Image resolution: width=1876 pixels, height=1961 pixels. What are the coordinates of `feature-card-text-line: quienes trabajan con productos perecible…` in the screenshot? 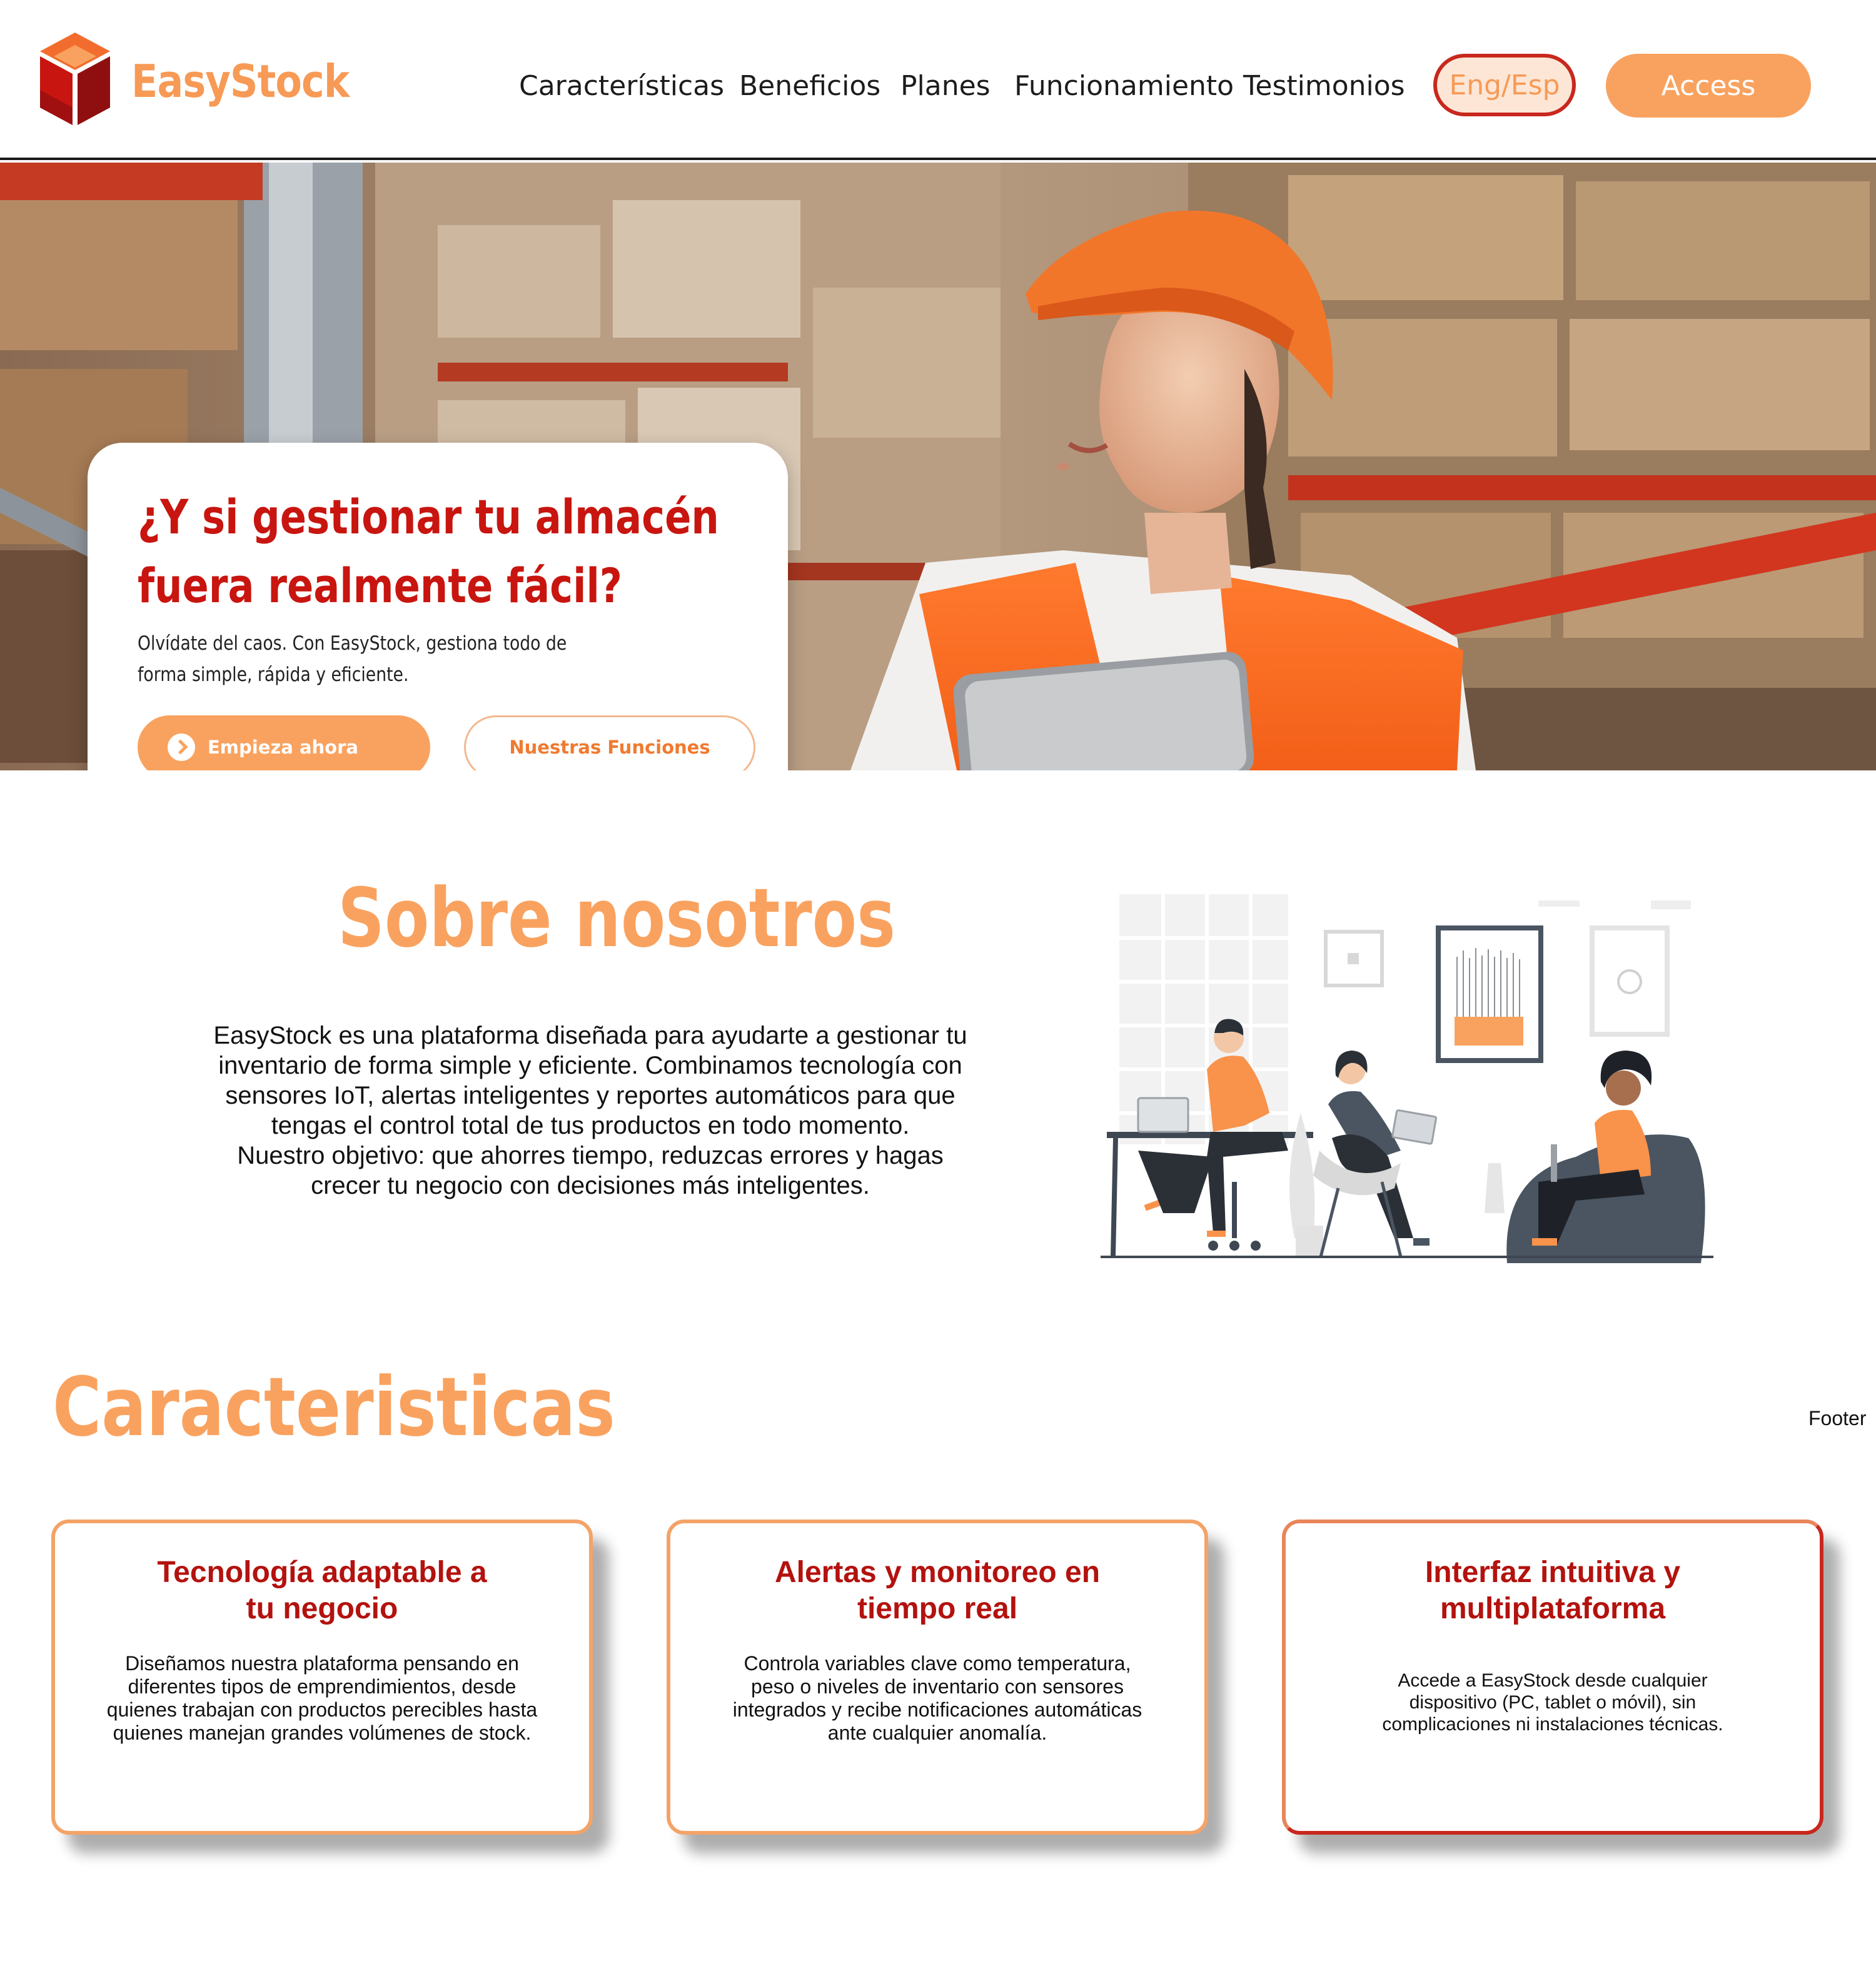 It's located at (322, 1709).